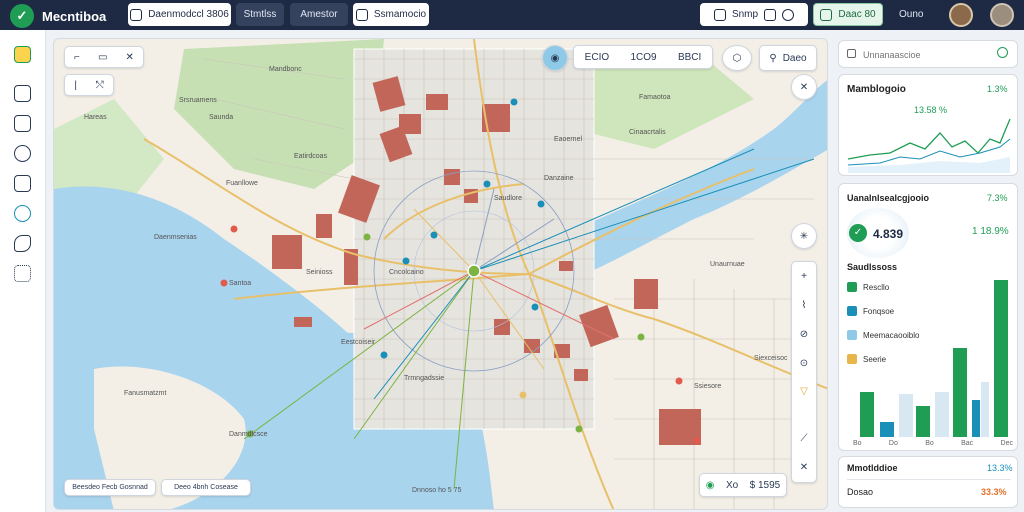 The height and width of the screenshot is (512, 1024). I want to click on location-icon: ◉, so click(555, 58).